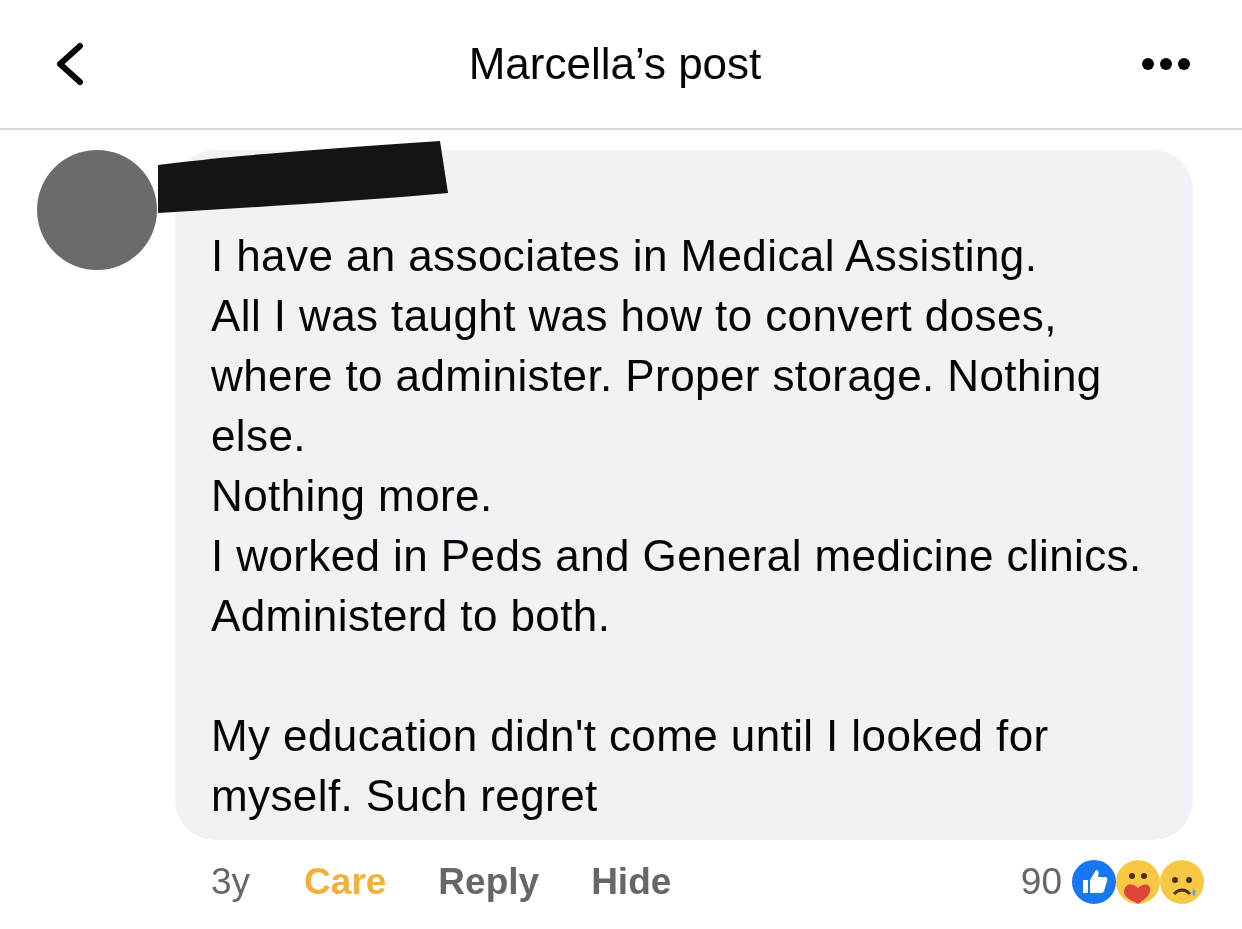 The height and width of the screenshot is (929, 1242). I want to click on more-icon, so click(1166, 64).